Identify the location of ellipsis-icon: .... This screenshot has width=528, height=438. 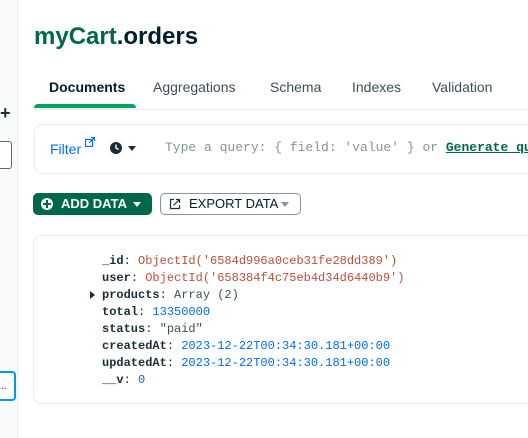
(3, 384).